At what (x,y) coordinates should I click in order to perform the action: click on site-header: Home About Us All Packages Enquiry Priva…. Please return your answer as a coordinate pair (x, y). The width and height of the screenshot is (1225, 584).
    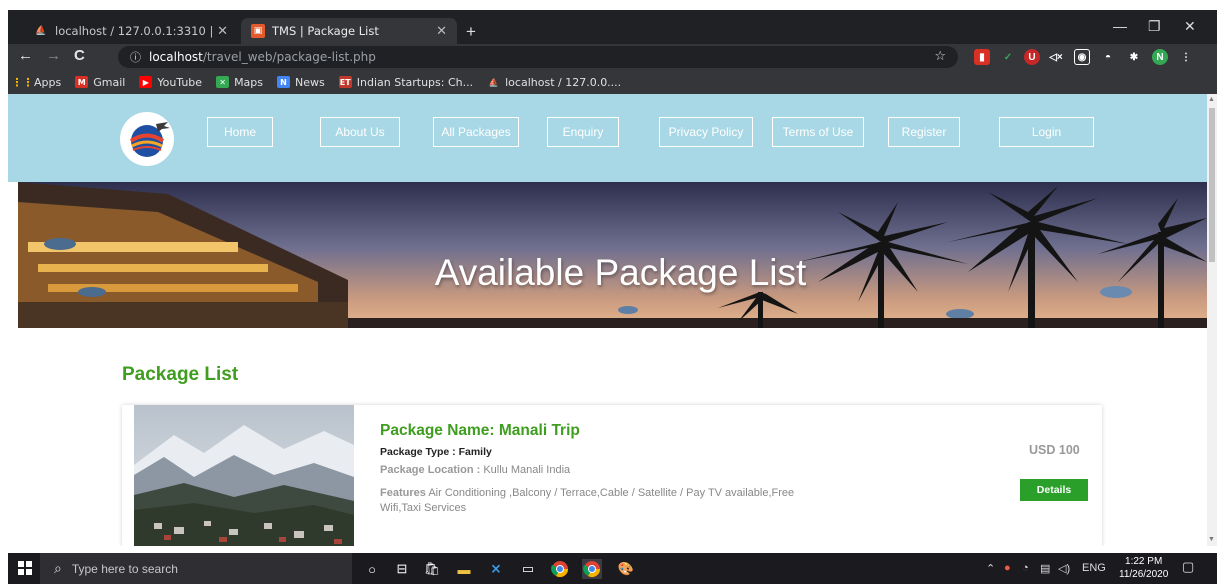
    Looking at the image, I should click on (607, 138).